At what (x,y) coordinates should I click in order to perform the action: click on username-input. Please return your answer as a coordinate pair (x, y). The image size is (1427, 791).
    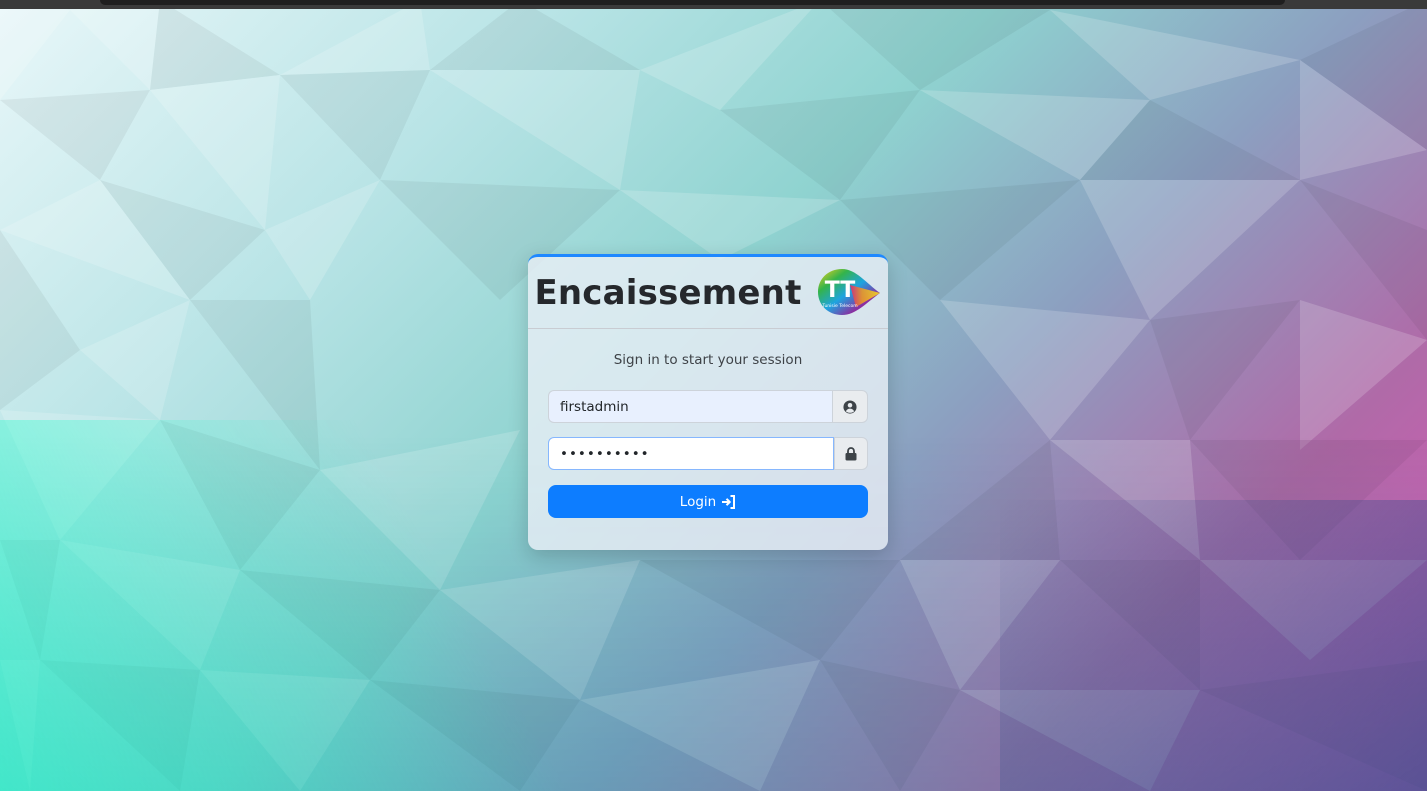
    Looking at the image, I should click on (690, 406).